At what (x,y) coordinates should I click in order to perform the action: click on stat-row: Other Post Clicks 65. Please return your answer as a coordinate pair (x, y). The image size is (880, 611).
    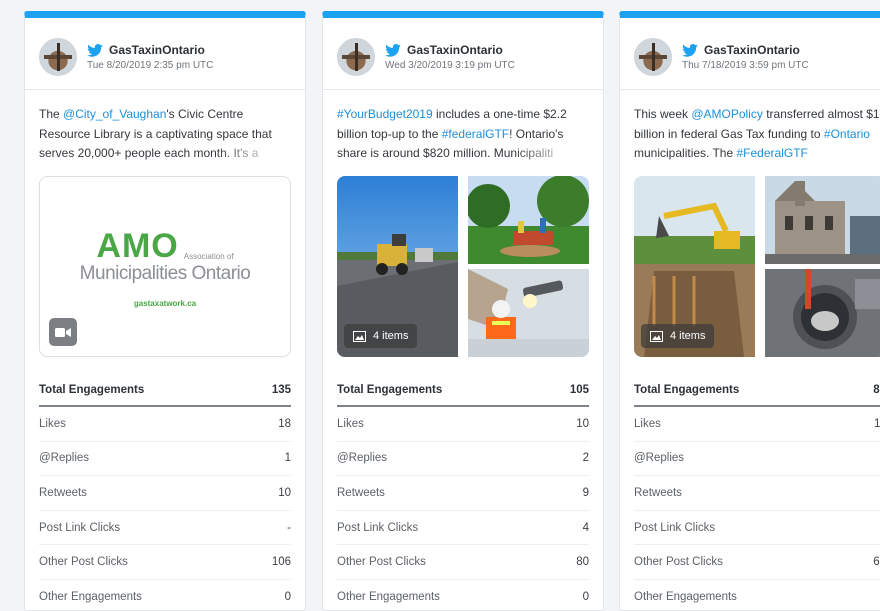
    Looking at the image, I should click on (757, 562).